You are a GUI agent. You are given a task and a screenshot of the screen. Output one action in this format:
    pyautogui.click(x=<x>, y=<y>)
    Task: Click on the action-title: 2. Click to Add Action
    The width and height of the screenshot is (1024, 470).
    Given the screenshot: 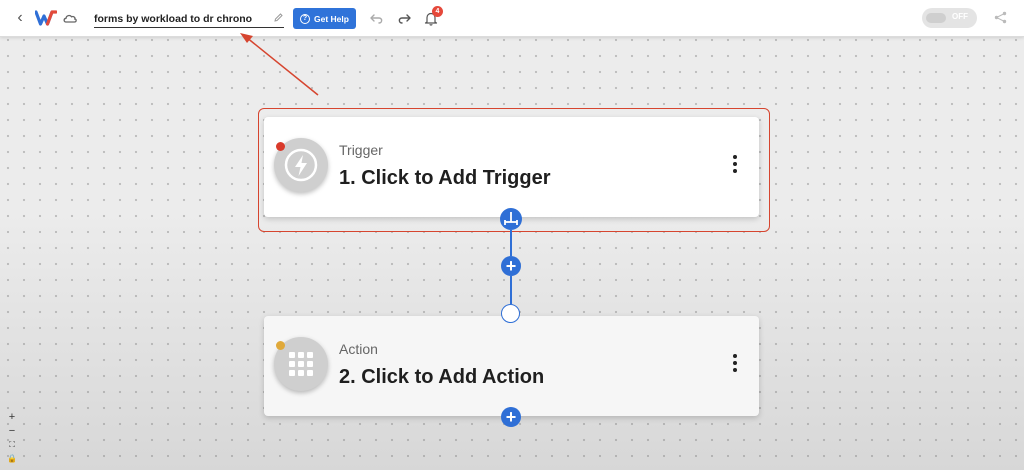 What is the action you would take?
    pyautogui.click(x=442, y=377)
    